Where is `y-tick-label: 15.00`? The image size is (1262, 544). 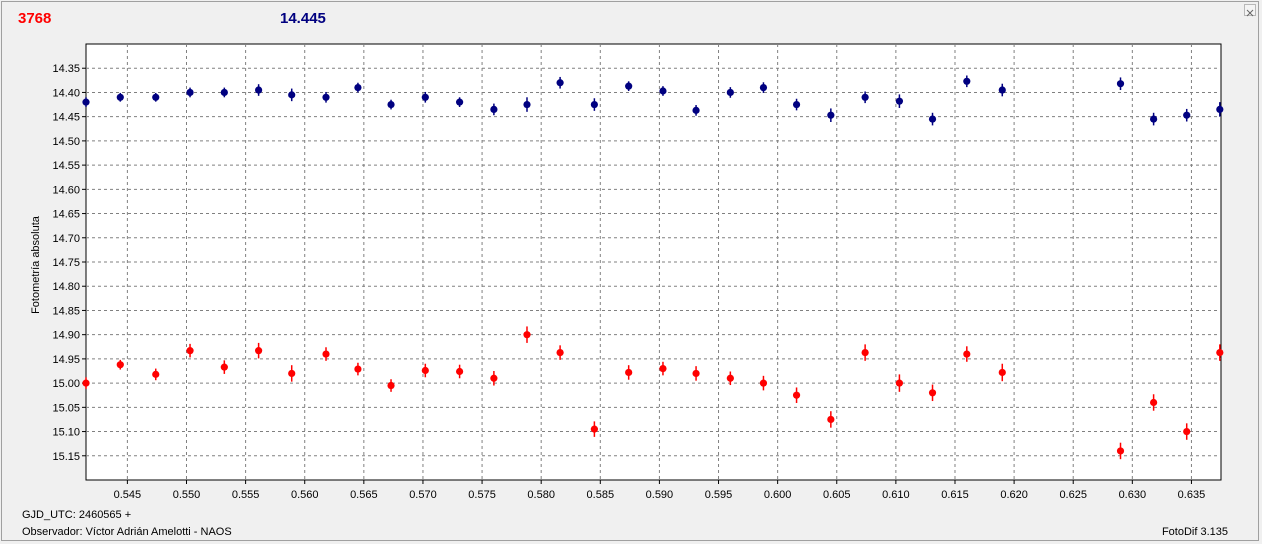 y-tick-label: 15.00 is located at coordinates (66, 384).